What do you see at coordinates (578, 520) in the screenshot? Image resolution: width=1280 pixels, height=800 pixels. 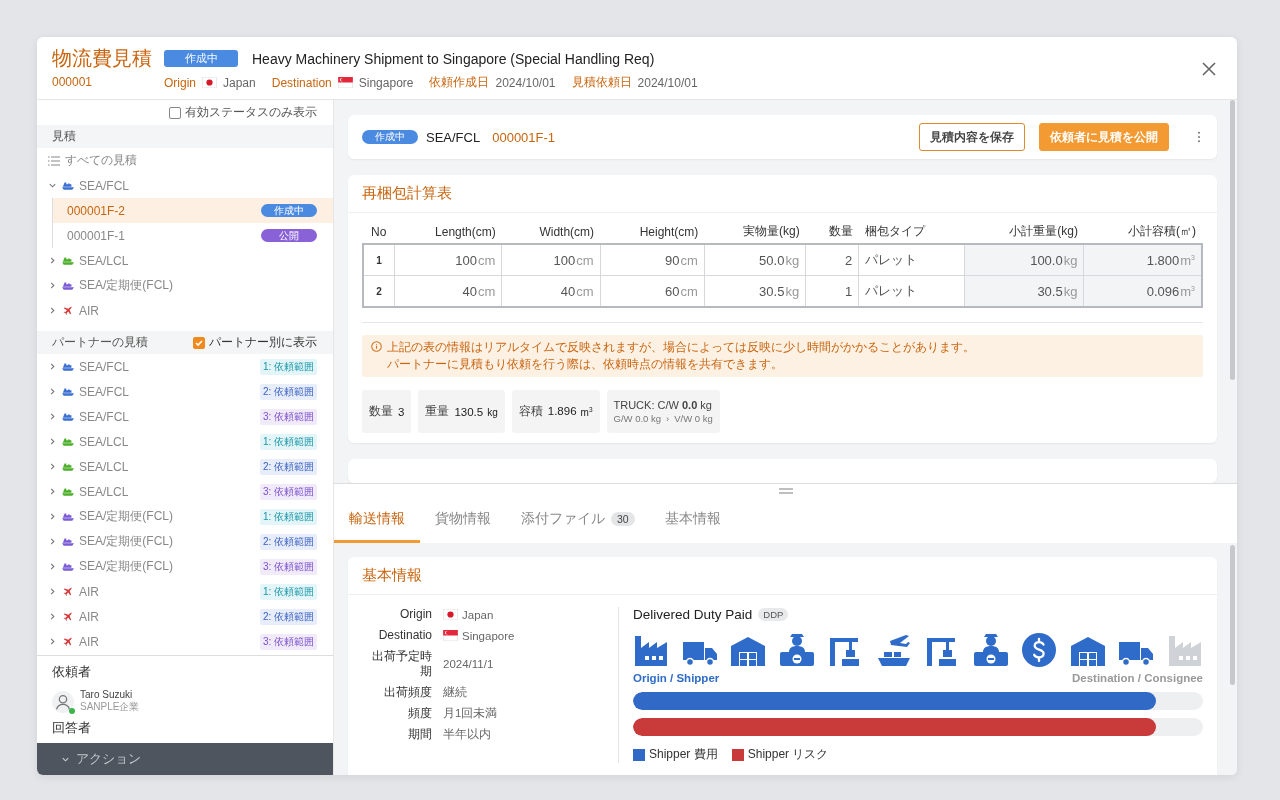 I see `tab: 添付ファイル 30` at bounding box center [578, 520].